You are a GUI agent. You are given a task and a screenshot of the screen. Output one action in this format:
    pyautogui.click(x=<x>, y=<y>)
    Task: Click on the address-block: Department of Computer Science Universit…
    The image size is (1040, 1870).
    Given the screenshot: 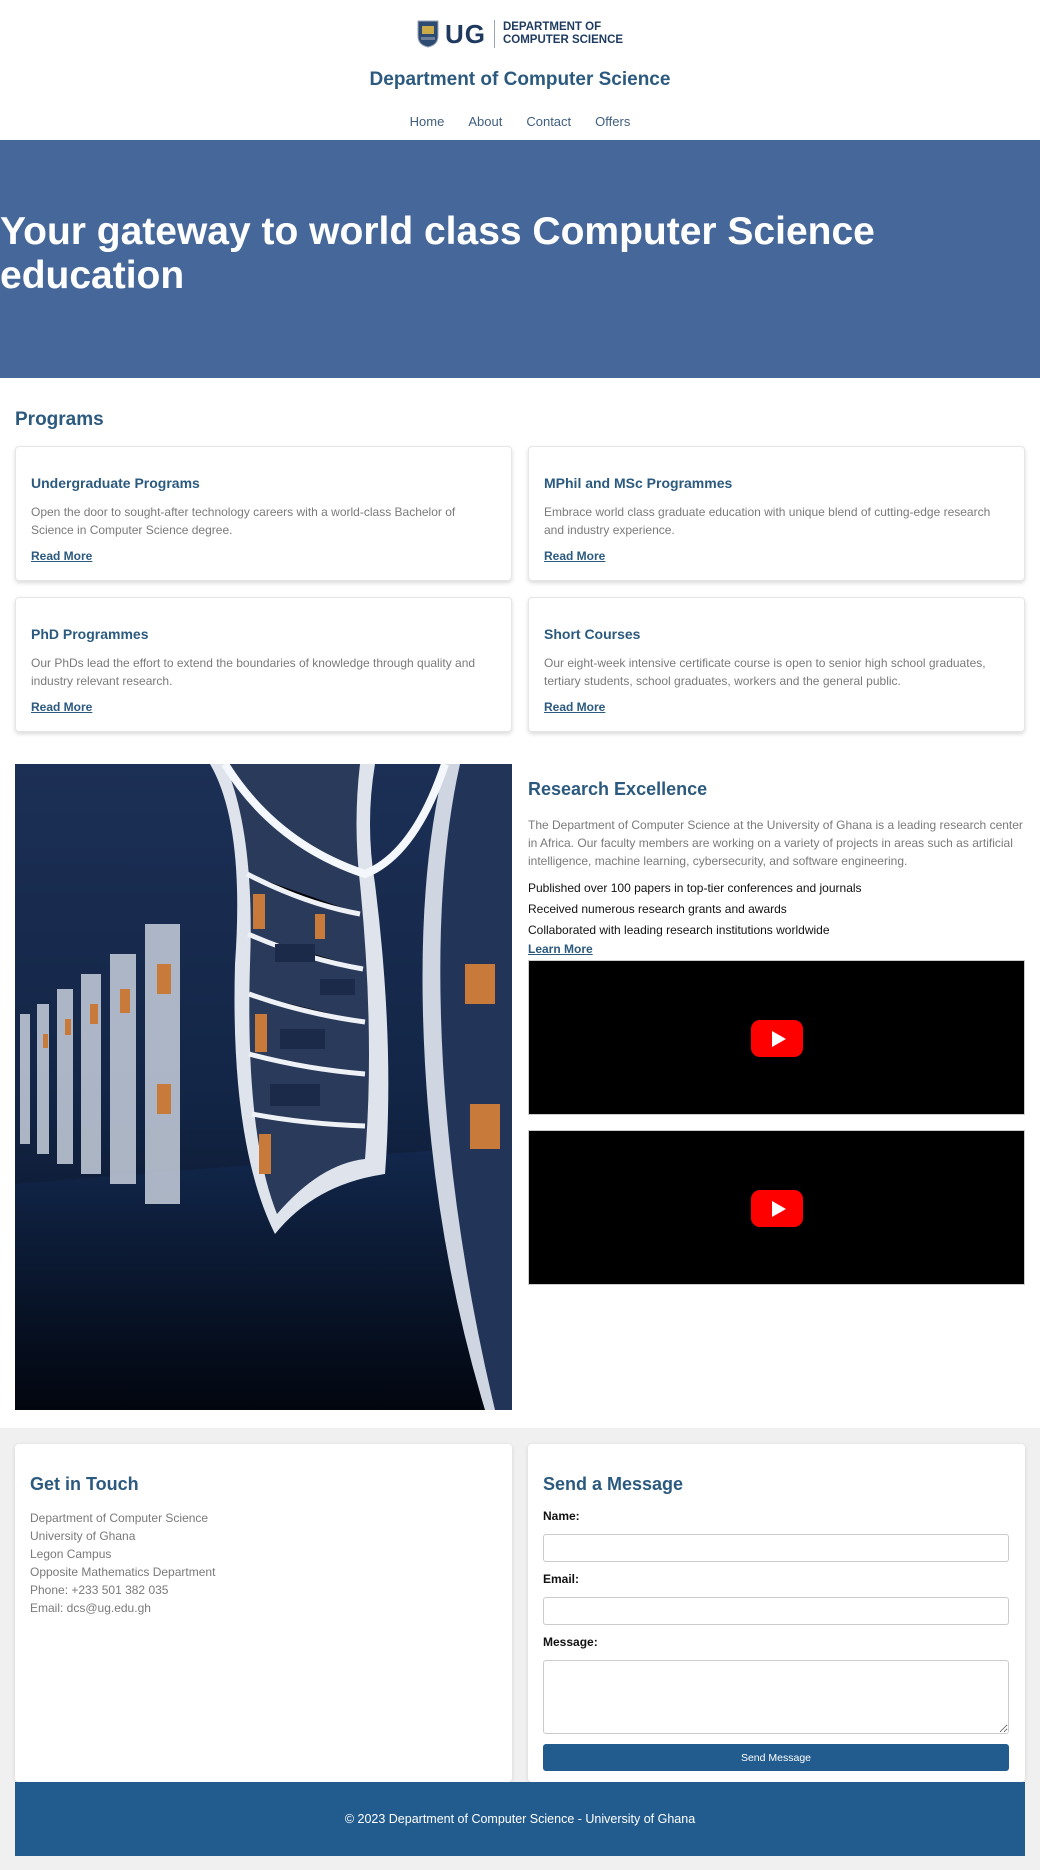 What is the action you would take?
    pyautogui.click(x=263, y=1563)
    